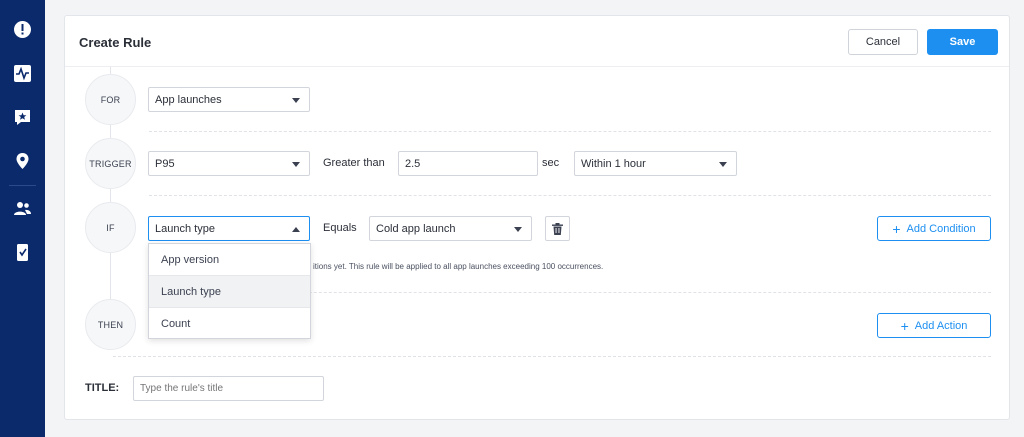 Image resolution: width=1024 pixels, height=437 pixels. Describe the element at coordinates (537, 41) in the screenshot. I see `panel-header: Create Rule Cancel Save` at that location.